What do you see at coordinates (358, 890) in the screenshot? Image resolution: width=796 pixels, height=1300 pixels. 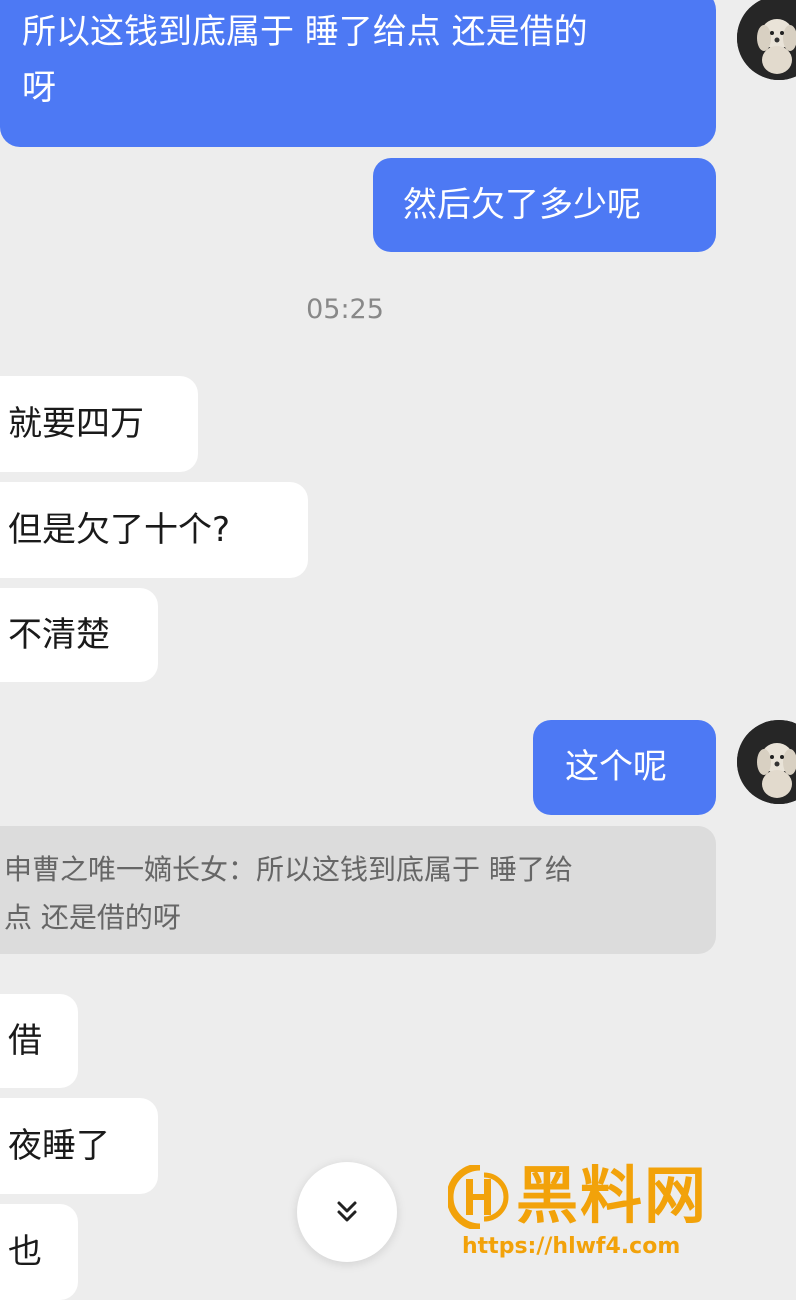 I see `quoted-message: 申曹之唯一嫡长女：所以这钱到底属于 睡了给 点 还是借的呀` at bounding box center [358, 890].